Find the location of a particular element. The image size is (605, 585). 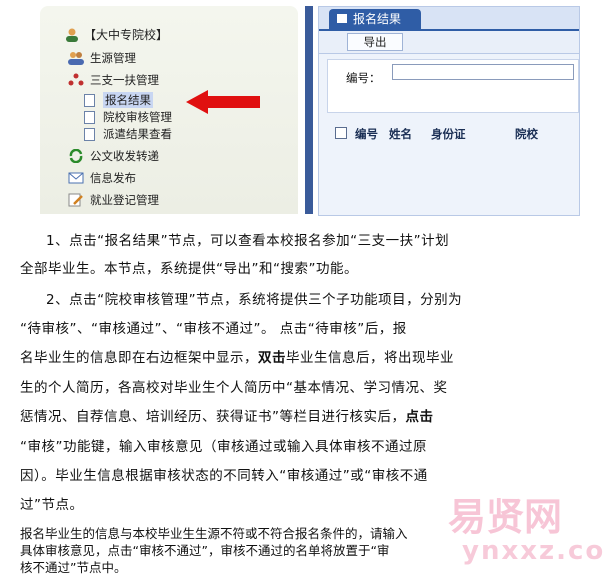

refresh-icon is located at coordinates (76, 156).